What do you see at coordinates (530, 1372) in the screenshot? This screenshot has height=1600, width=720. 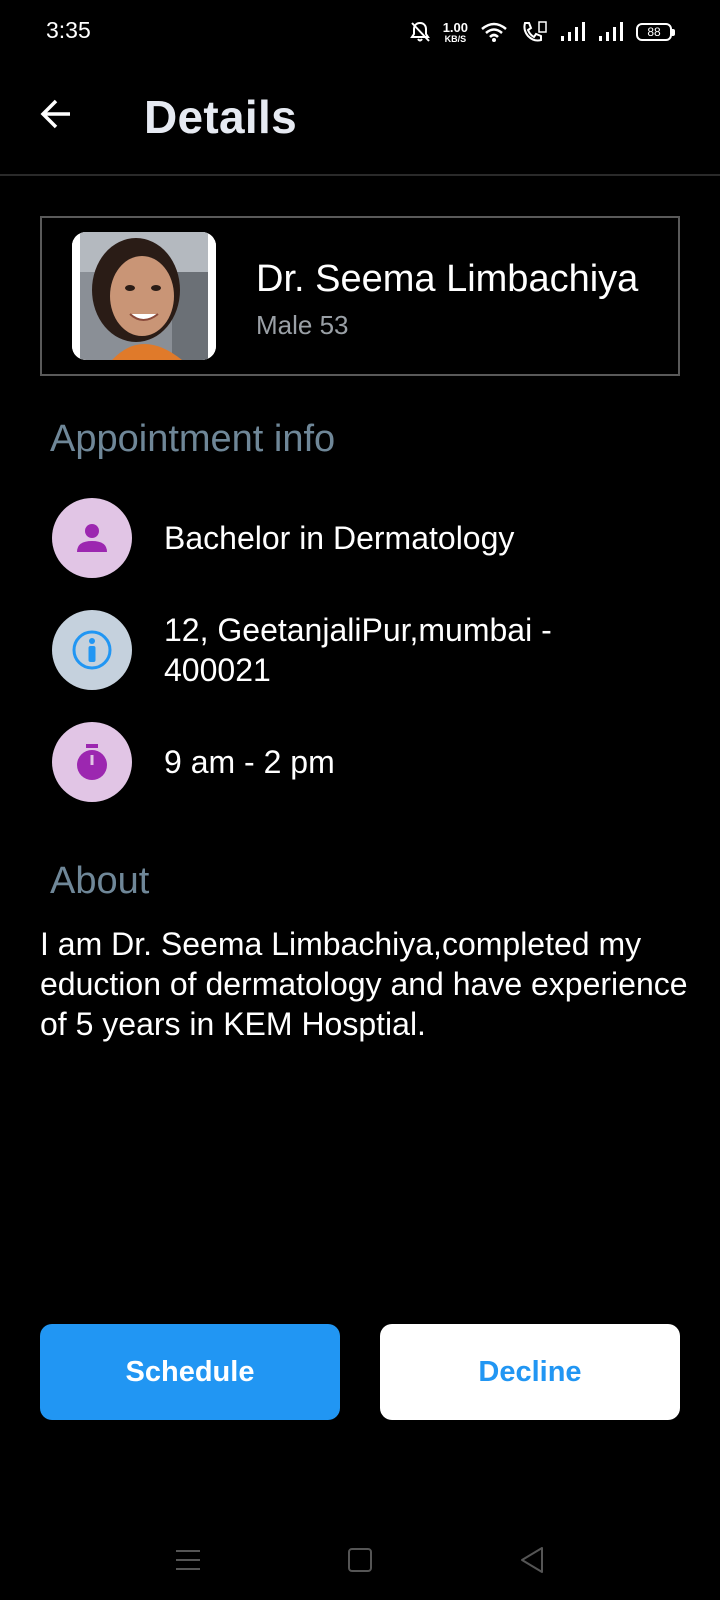 I see `decline-button: Decline` at bounding box center [530, 1372].